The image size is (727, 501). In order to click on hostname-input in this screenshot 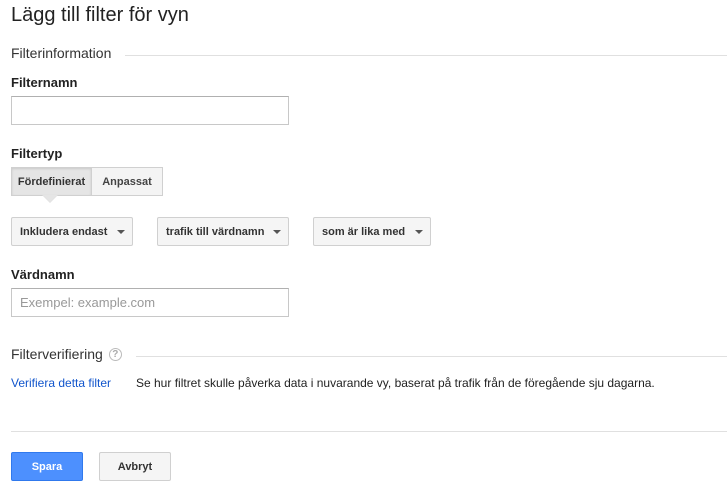, I will do `click(150, 302)`.